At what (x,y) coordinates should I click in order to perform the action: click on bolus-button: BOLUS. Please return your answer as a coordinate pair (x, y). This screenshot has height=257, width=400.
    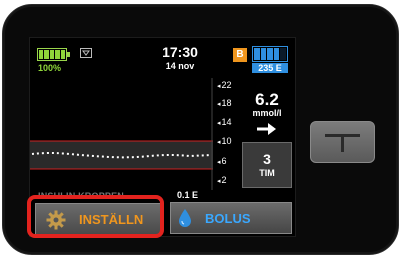
    Looking at the image, I should click on (231, 218).